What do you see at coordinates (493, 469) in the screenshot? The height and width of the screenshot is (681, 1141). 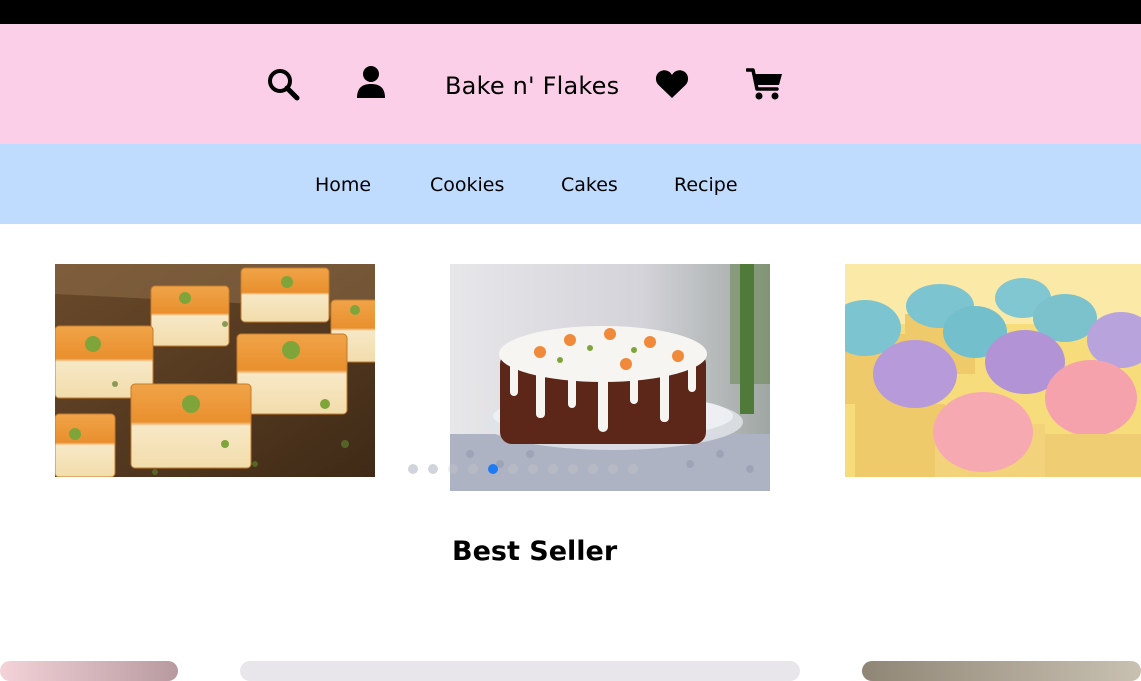 I see `carousel-dot-5-active` at bounding box center [493, 469].